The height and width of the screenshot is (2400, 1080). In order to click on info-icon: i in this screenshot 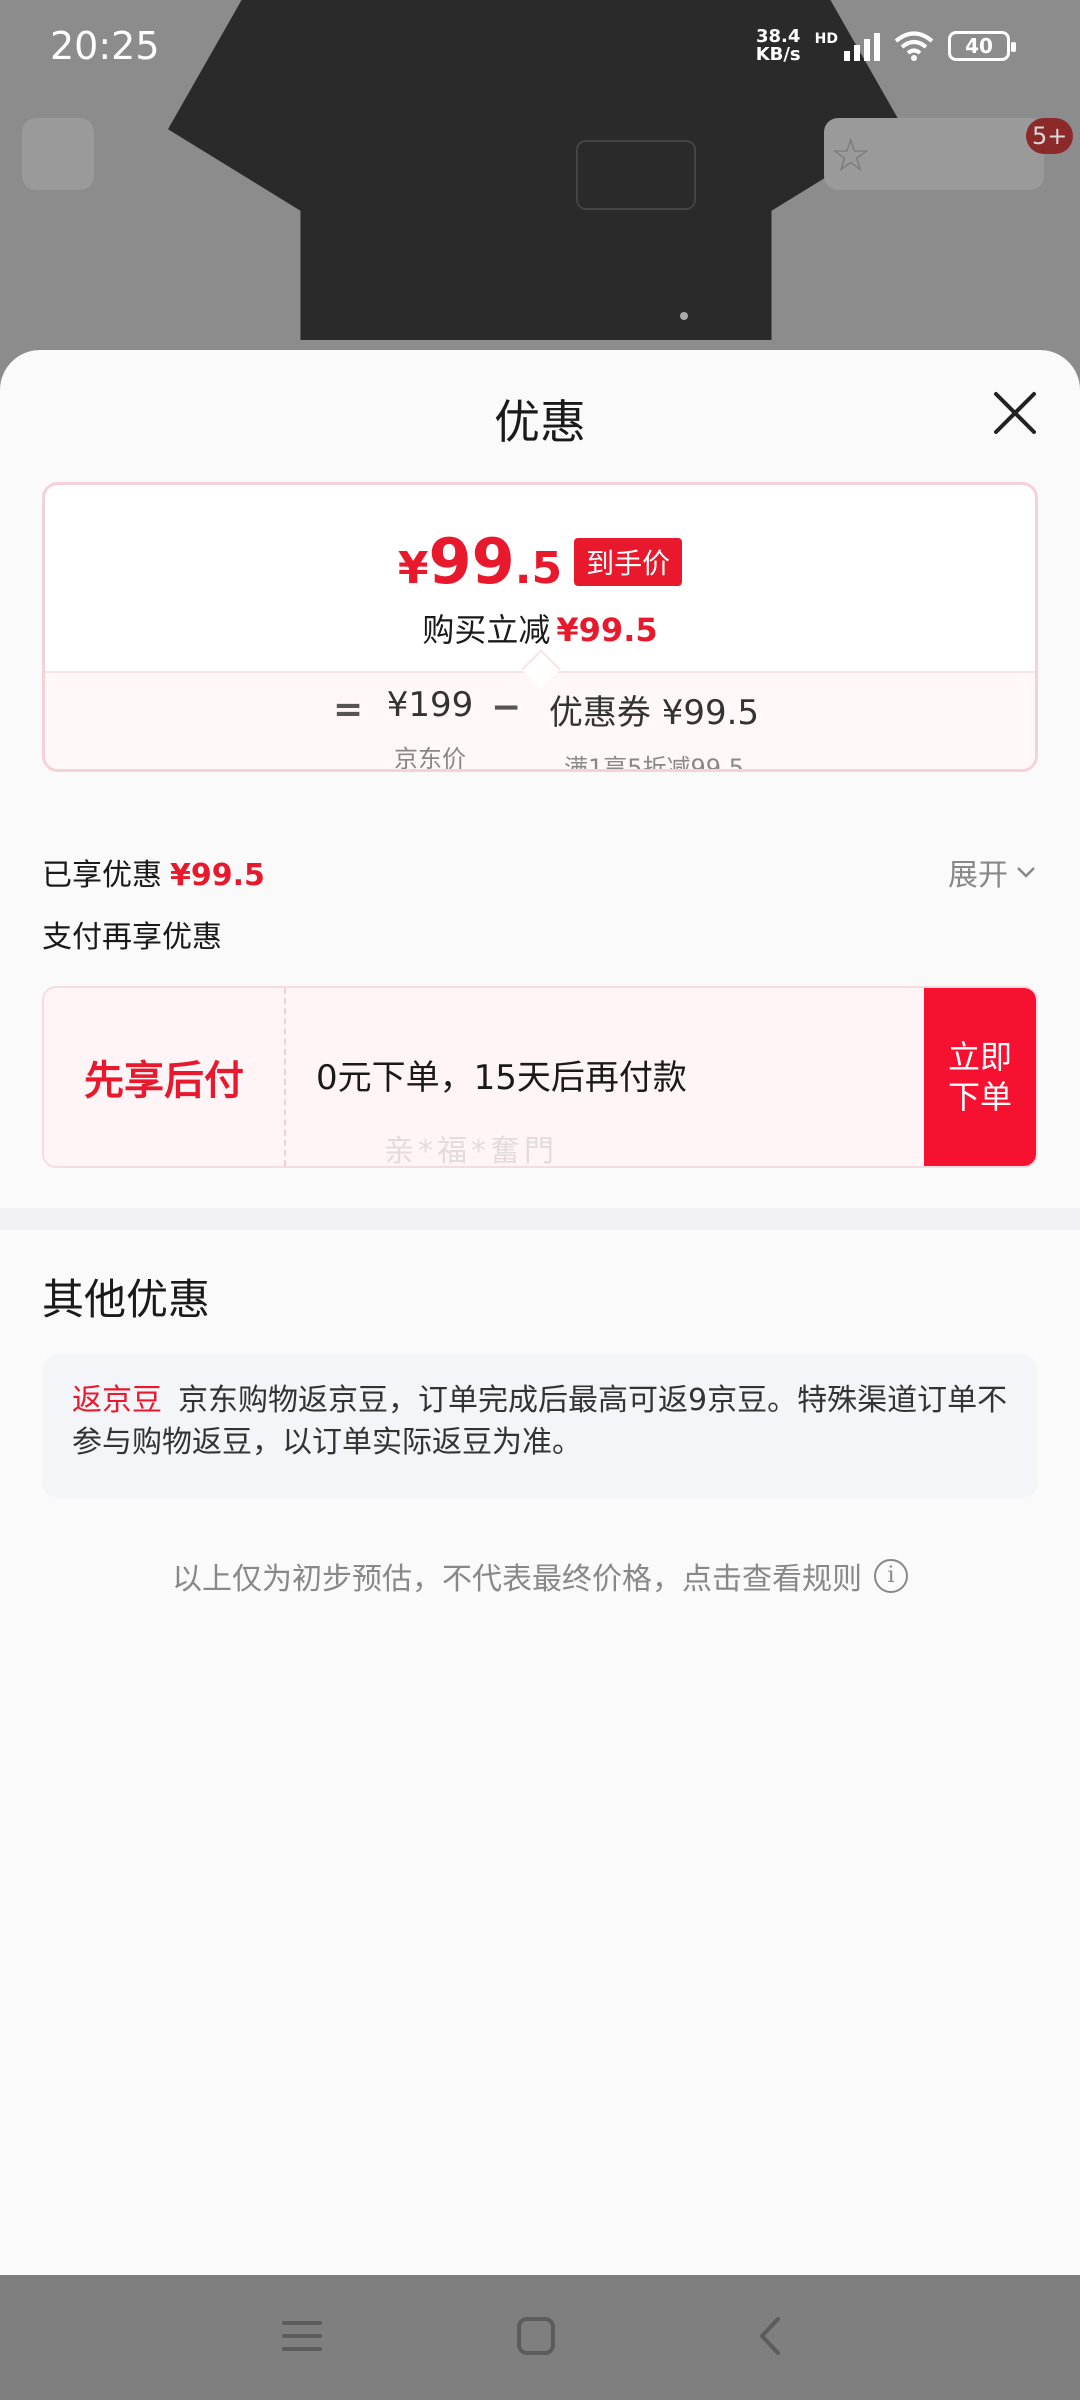, I will do `click(891, 1576)`.